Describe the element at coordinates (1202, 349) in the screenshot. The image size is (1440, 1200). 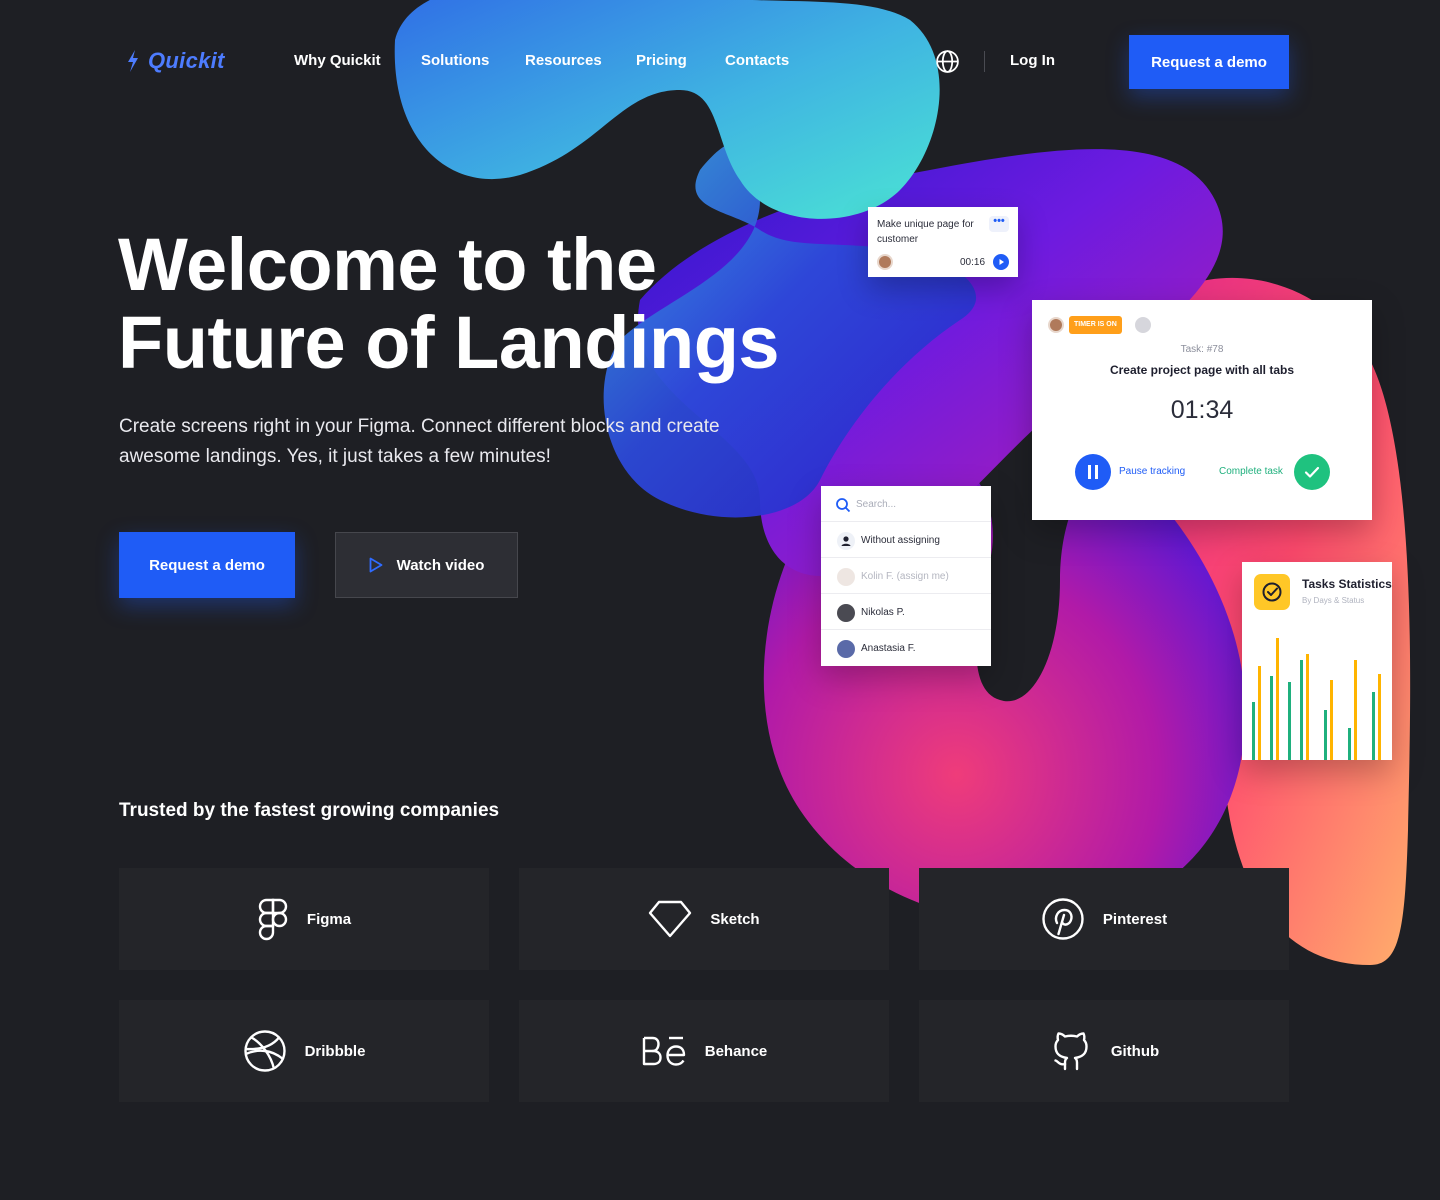
I see `task-number: Task: #78` at that location.